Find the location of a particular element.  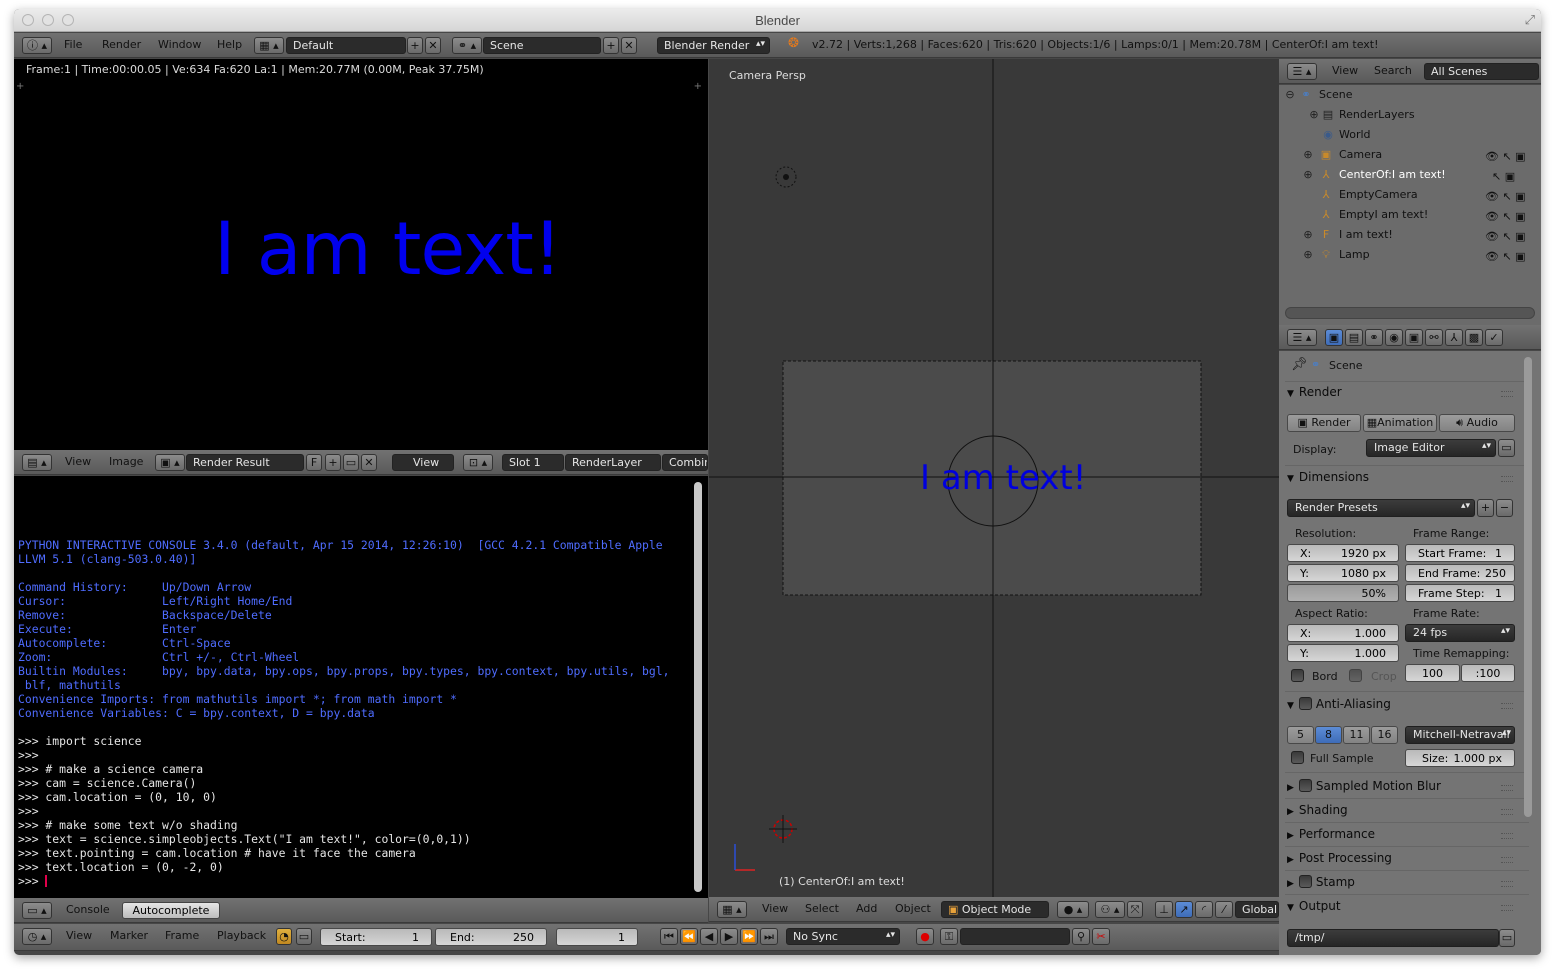

outliner-editor-type-icon: ☰ ▴ is located at coordinates (1302, 71).